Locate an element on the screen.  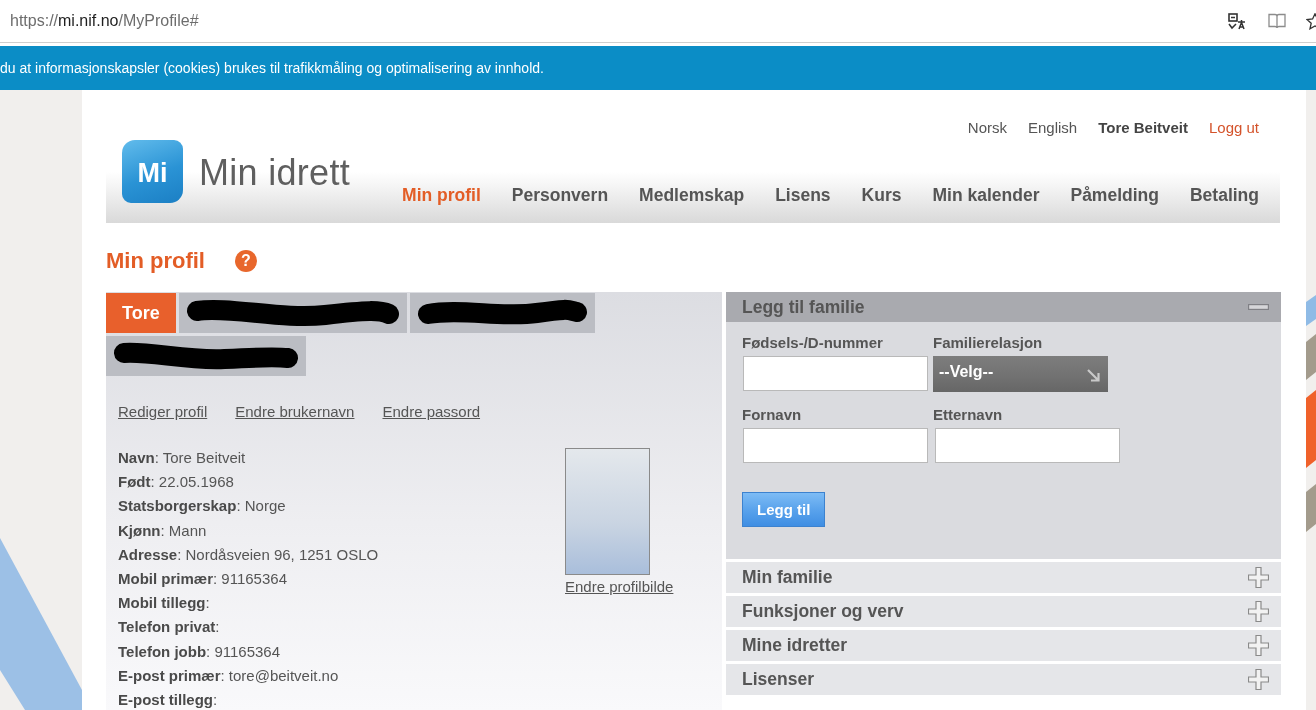
profile-field: Telefon privat: is located at coordinates (341, 627).